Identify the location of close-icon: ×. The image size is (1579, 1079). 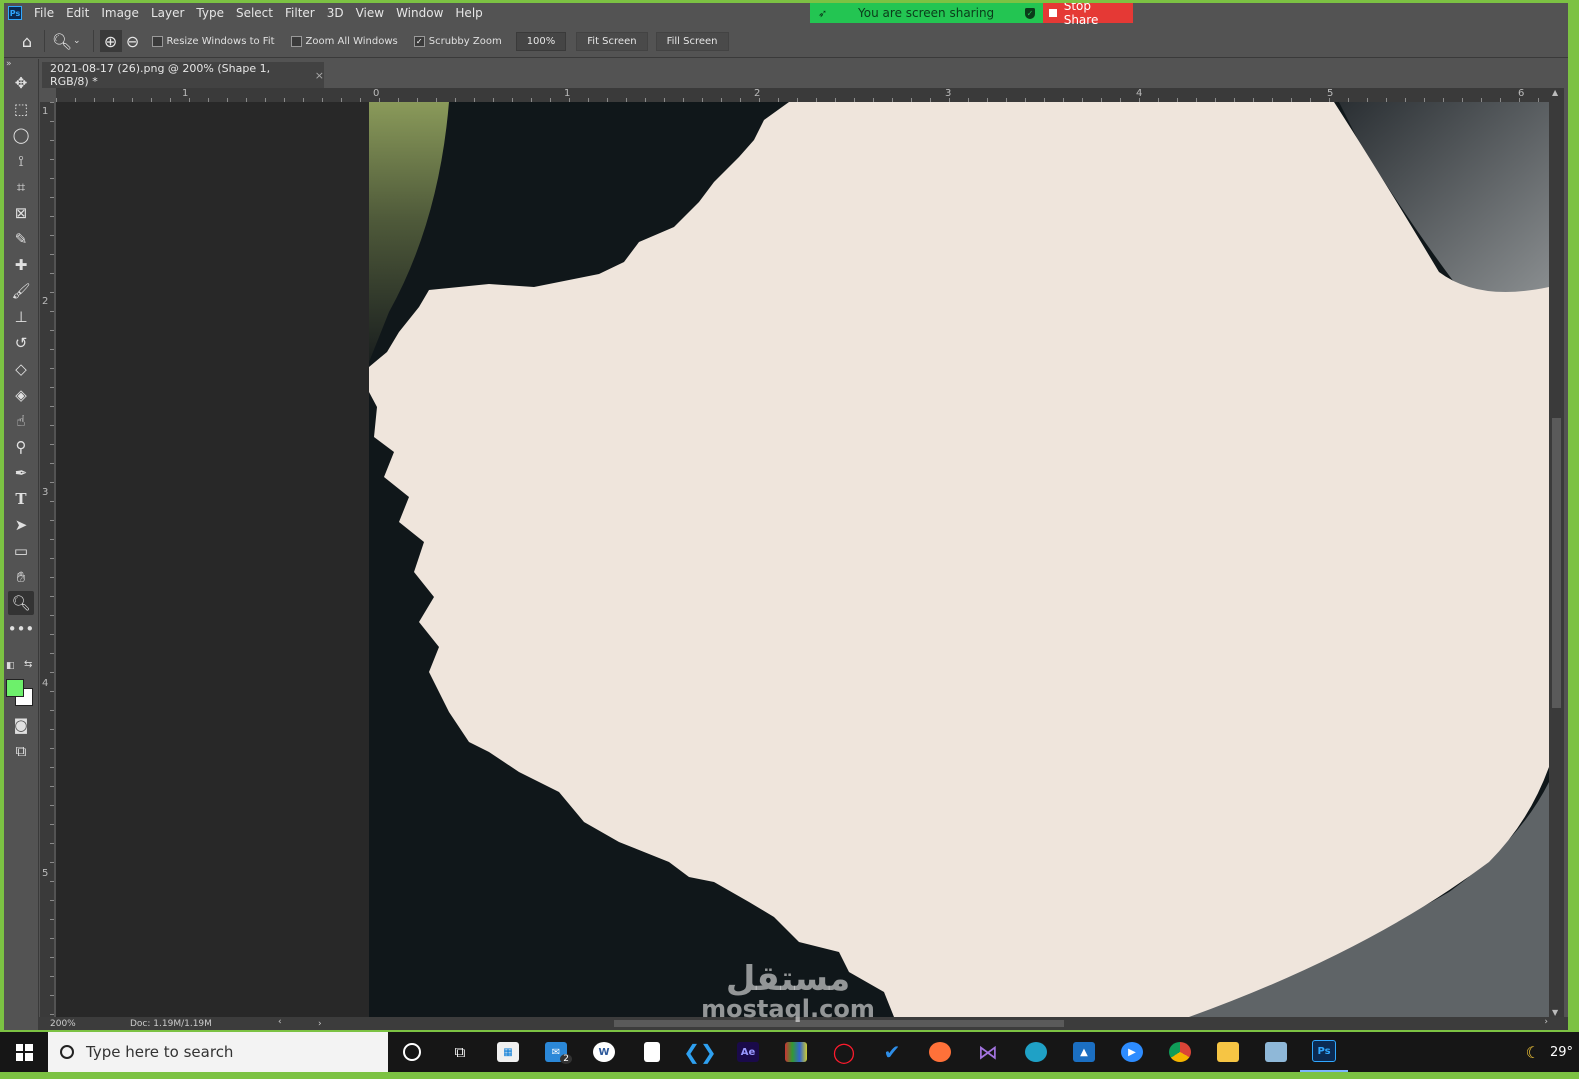
(319, 75).